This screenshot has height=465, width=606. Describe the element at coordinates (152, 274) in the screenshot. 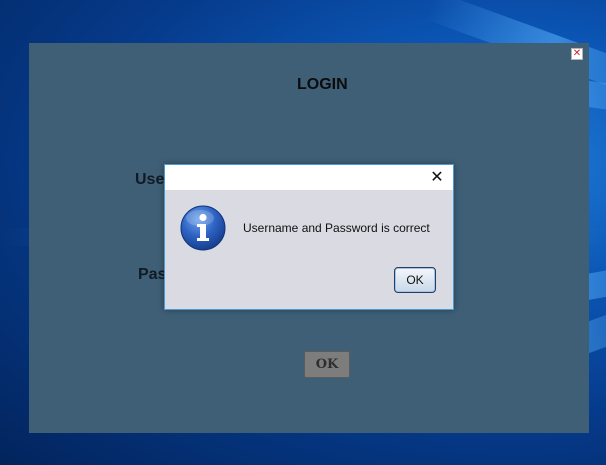

I see `password-label: Pas` at that location.